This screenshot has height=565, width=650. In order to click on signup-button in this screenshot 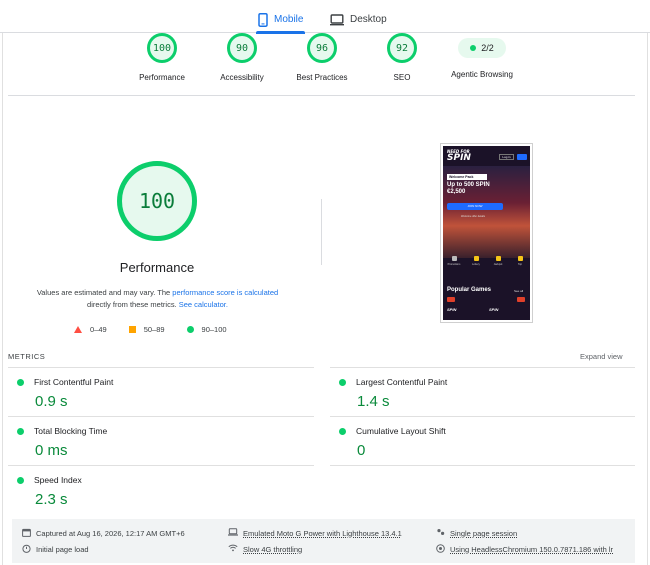, I will do `click(522, 157)`.